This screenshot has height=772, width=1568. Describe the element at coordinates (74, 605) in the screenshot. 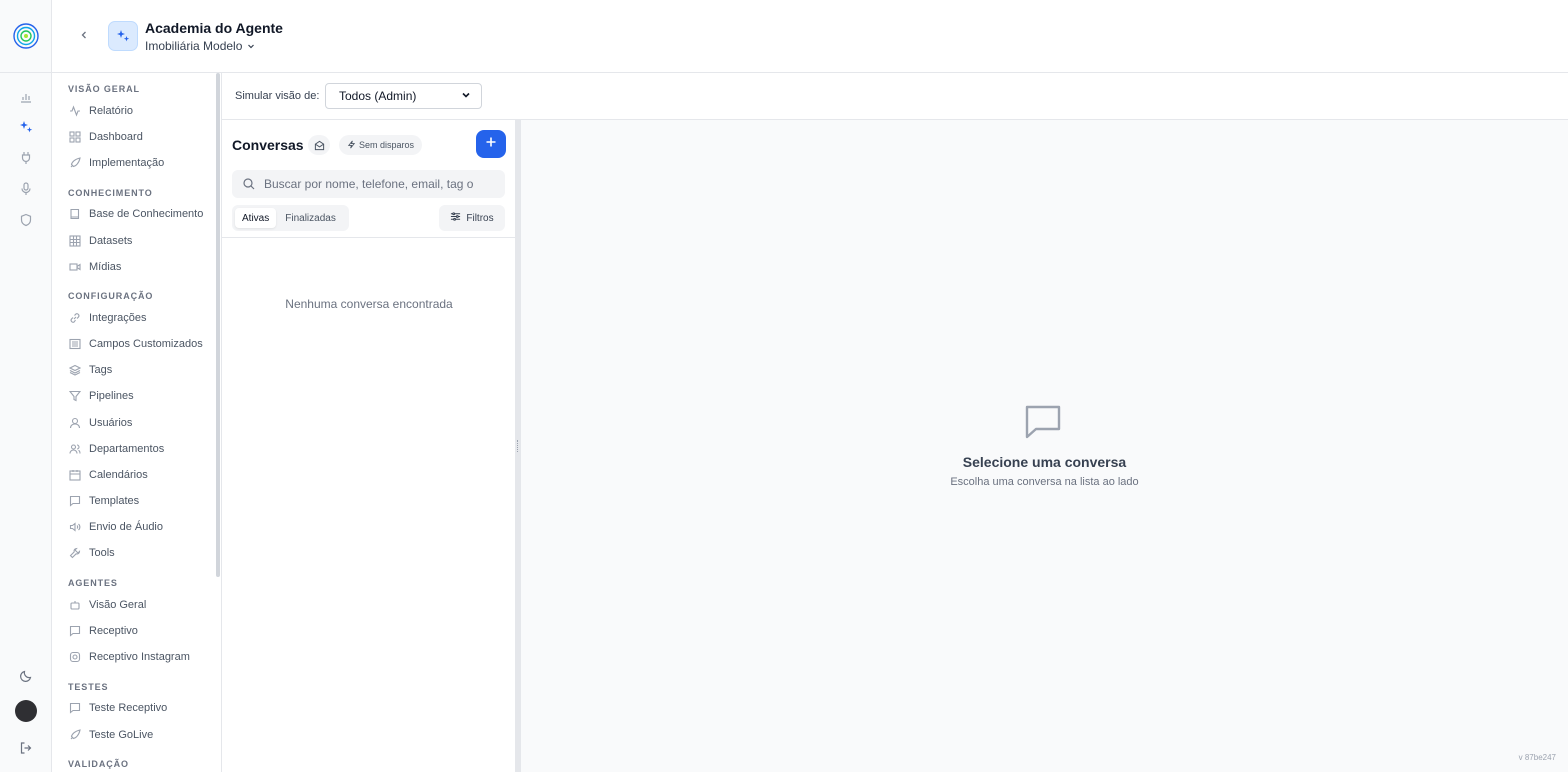

I see `bot-icon` at that location.